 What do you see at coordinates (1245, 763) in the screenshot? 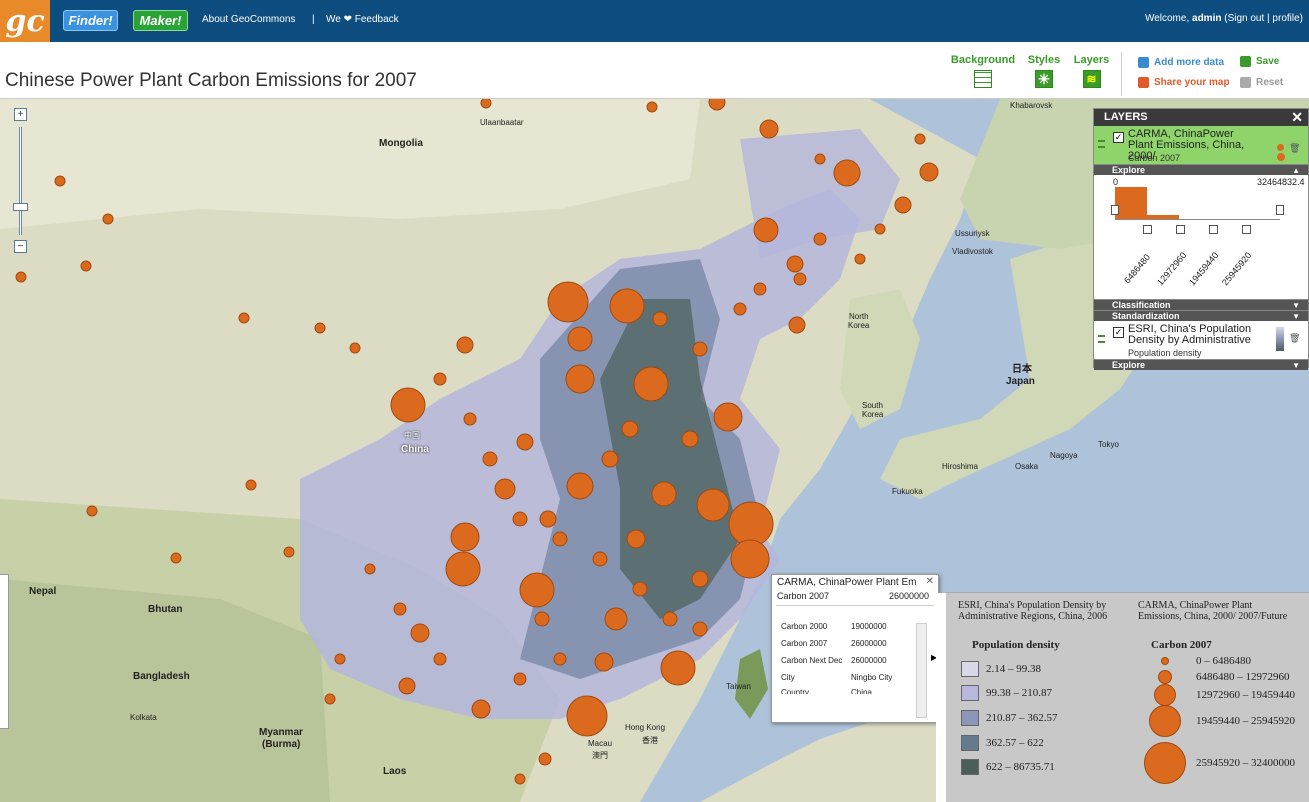
I see `legend-class-label: 25945920 – 32400000` at bounding box center [1245, 763].